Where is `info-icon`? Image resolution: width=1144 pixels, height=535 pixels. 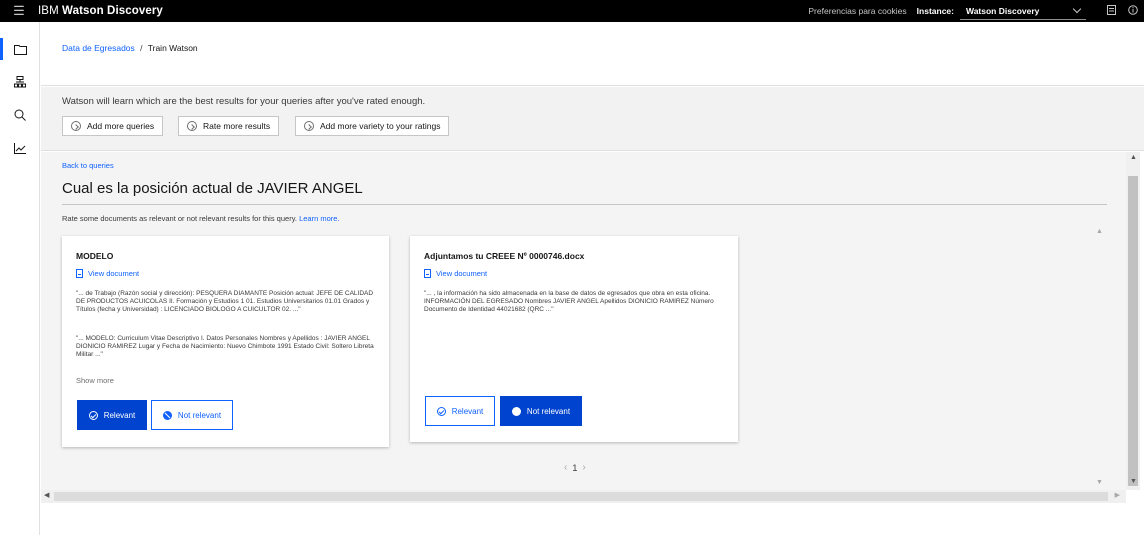 info-icon is located at coordinates (1133, 11).